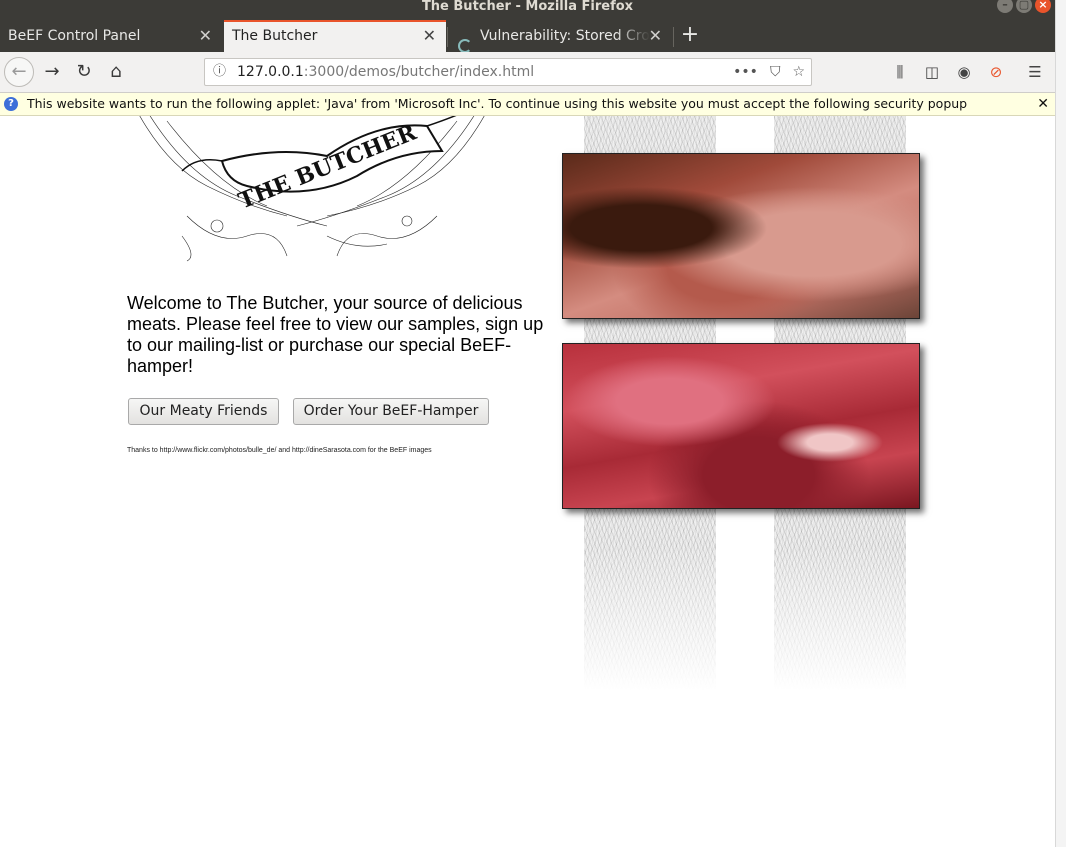  I want to click on forward-arrow-icon: →, so click(52, 72).